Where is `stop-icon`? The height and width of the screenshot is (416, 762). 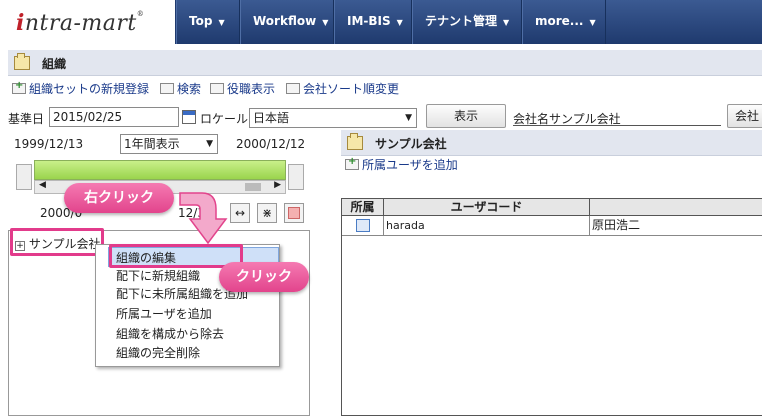
stop-icon is located at coordinates (294, 213).